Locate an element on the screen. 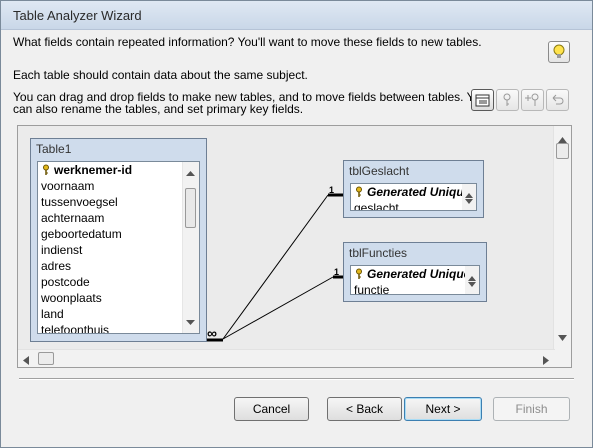  tblfuncties-field-list: Generated Unique functie is located at coordinates (415, 280).